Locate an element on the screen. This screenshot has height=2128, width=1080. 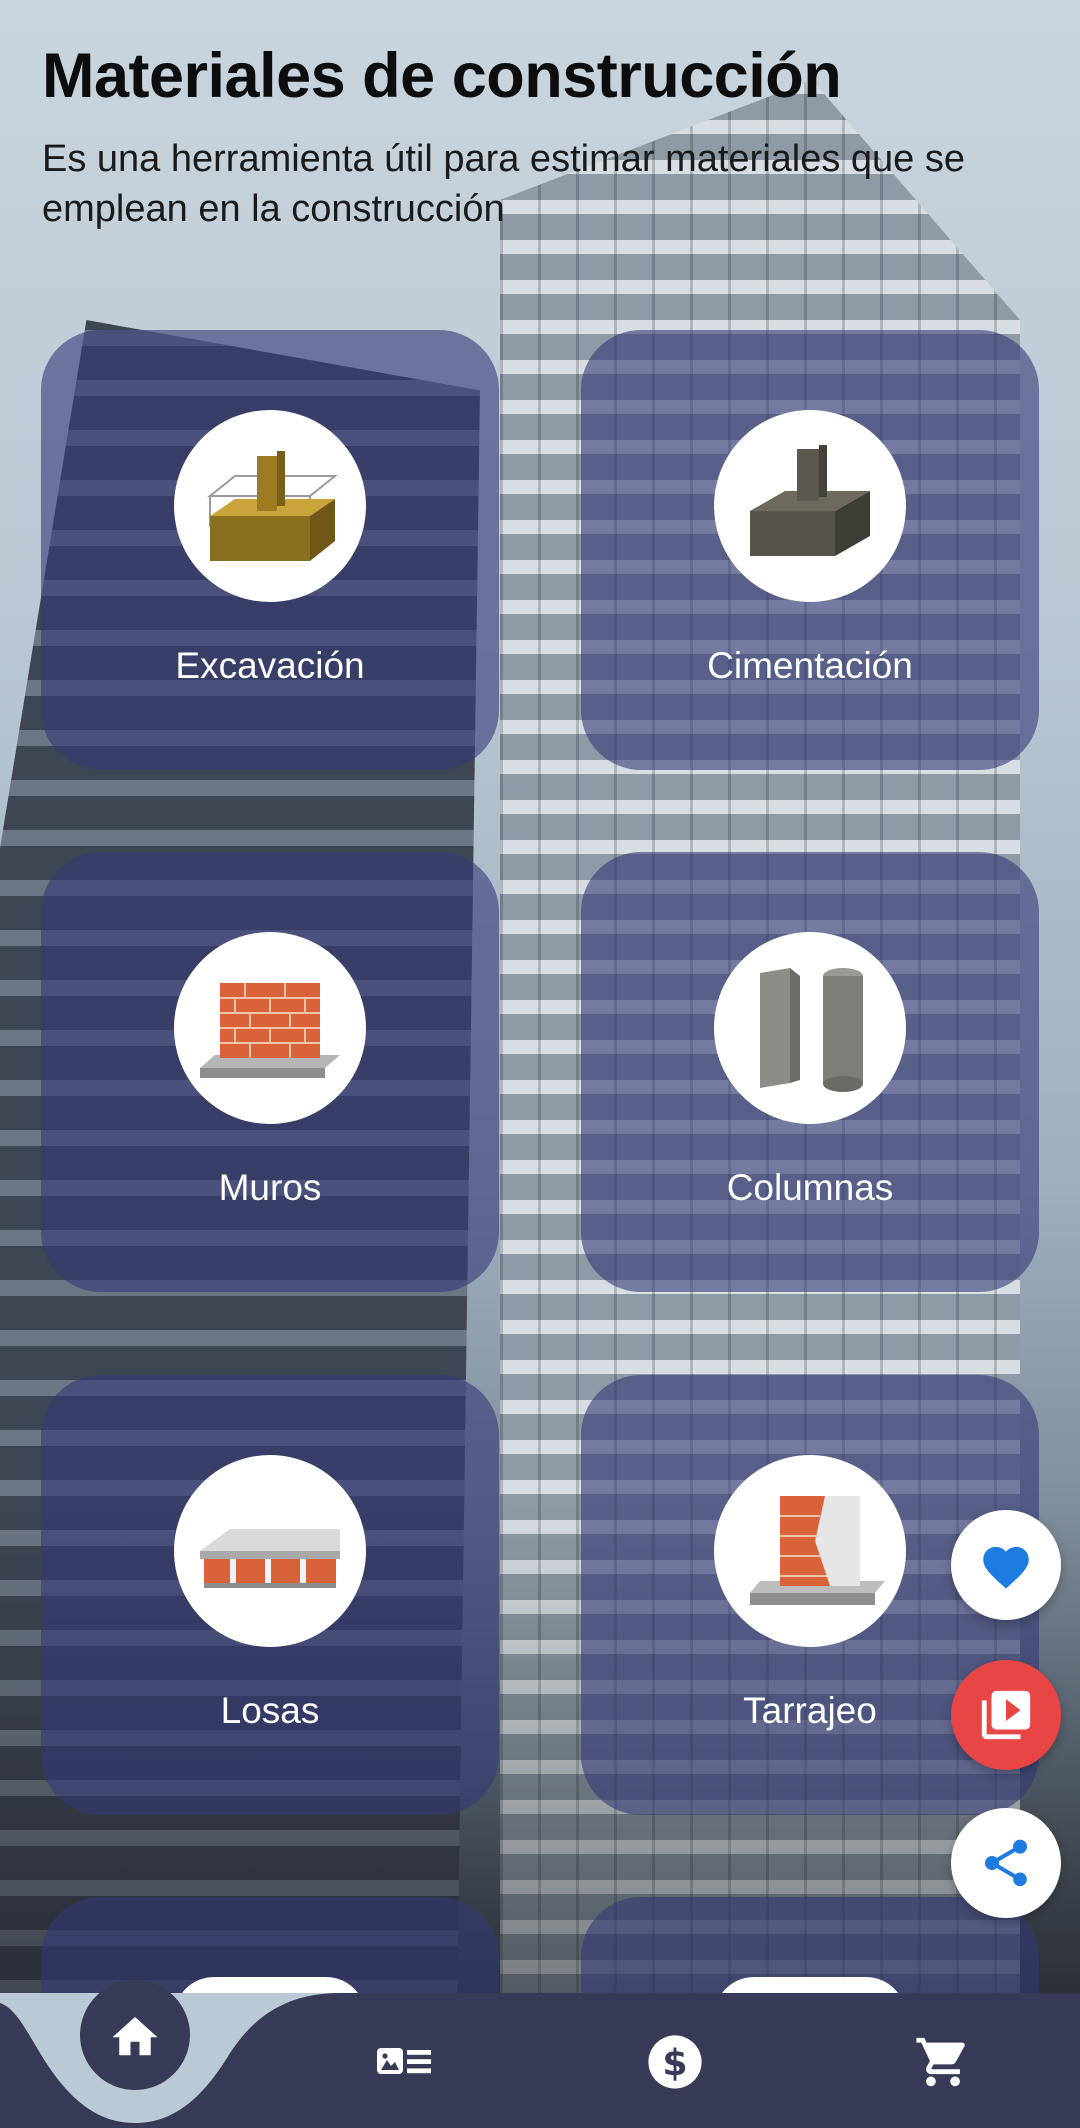
brick-wall-icon is located at coordinates (270, 1028).